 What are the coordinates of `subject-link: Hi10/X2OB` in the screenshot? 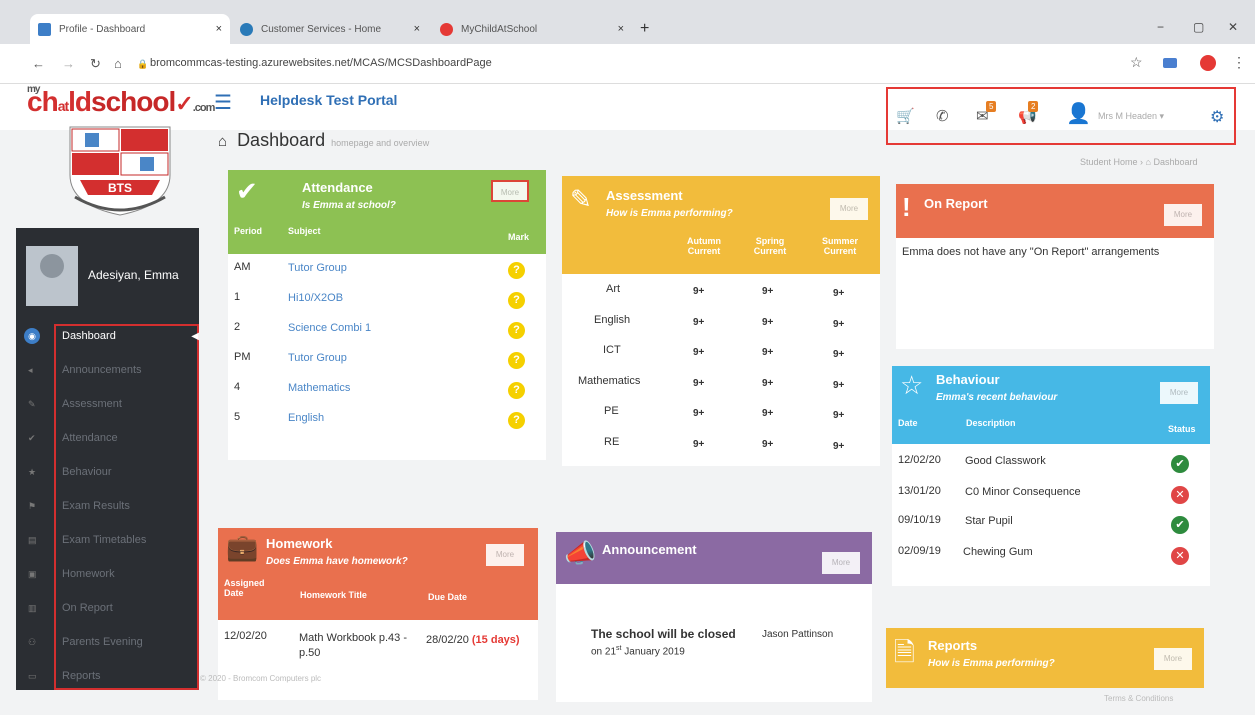 It's located at (315, 298).